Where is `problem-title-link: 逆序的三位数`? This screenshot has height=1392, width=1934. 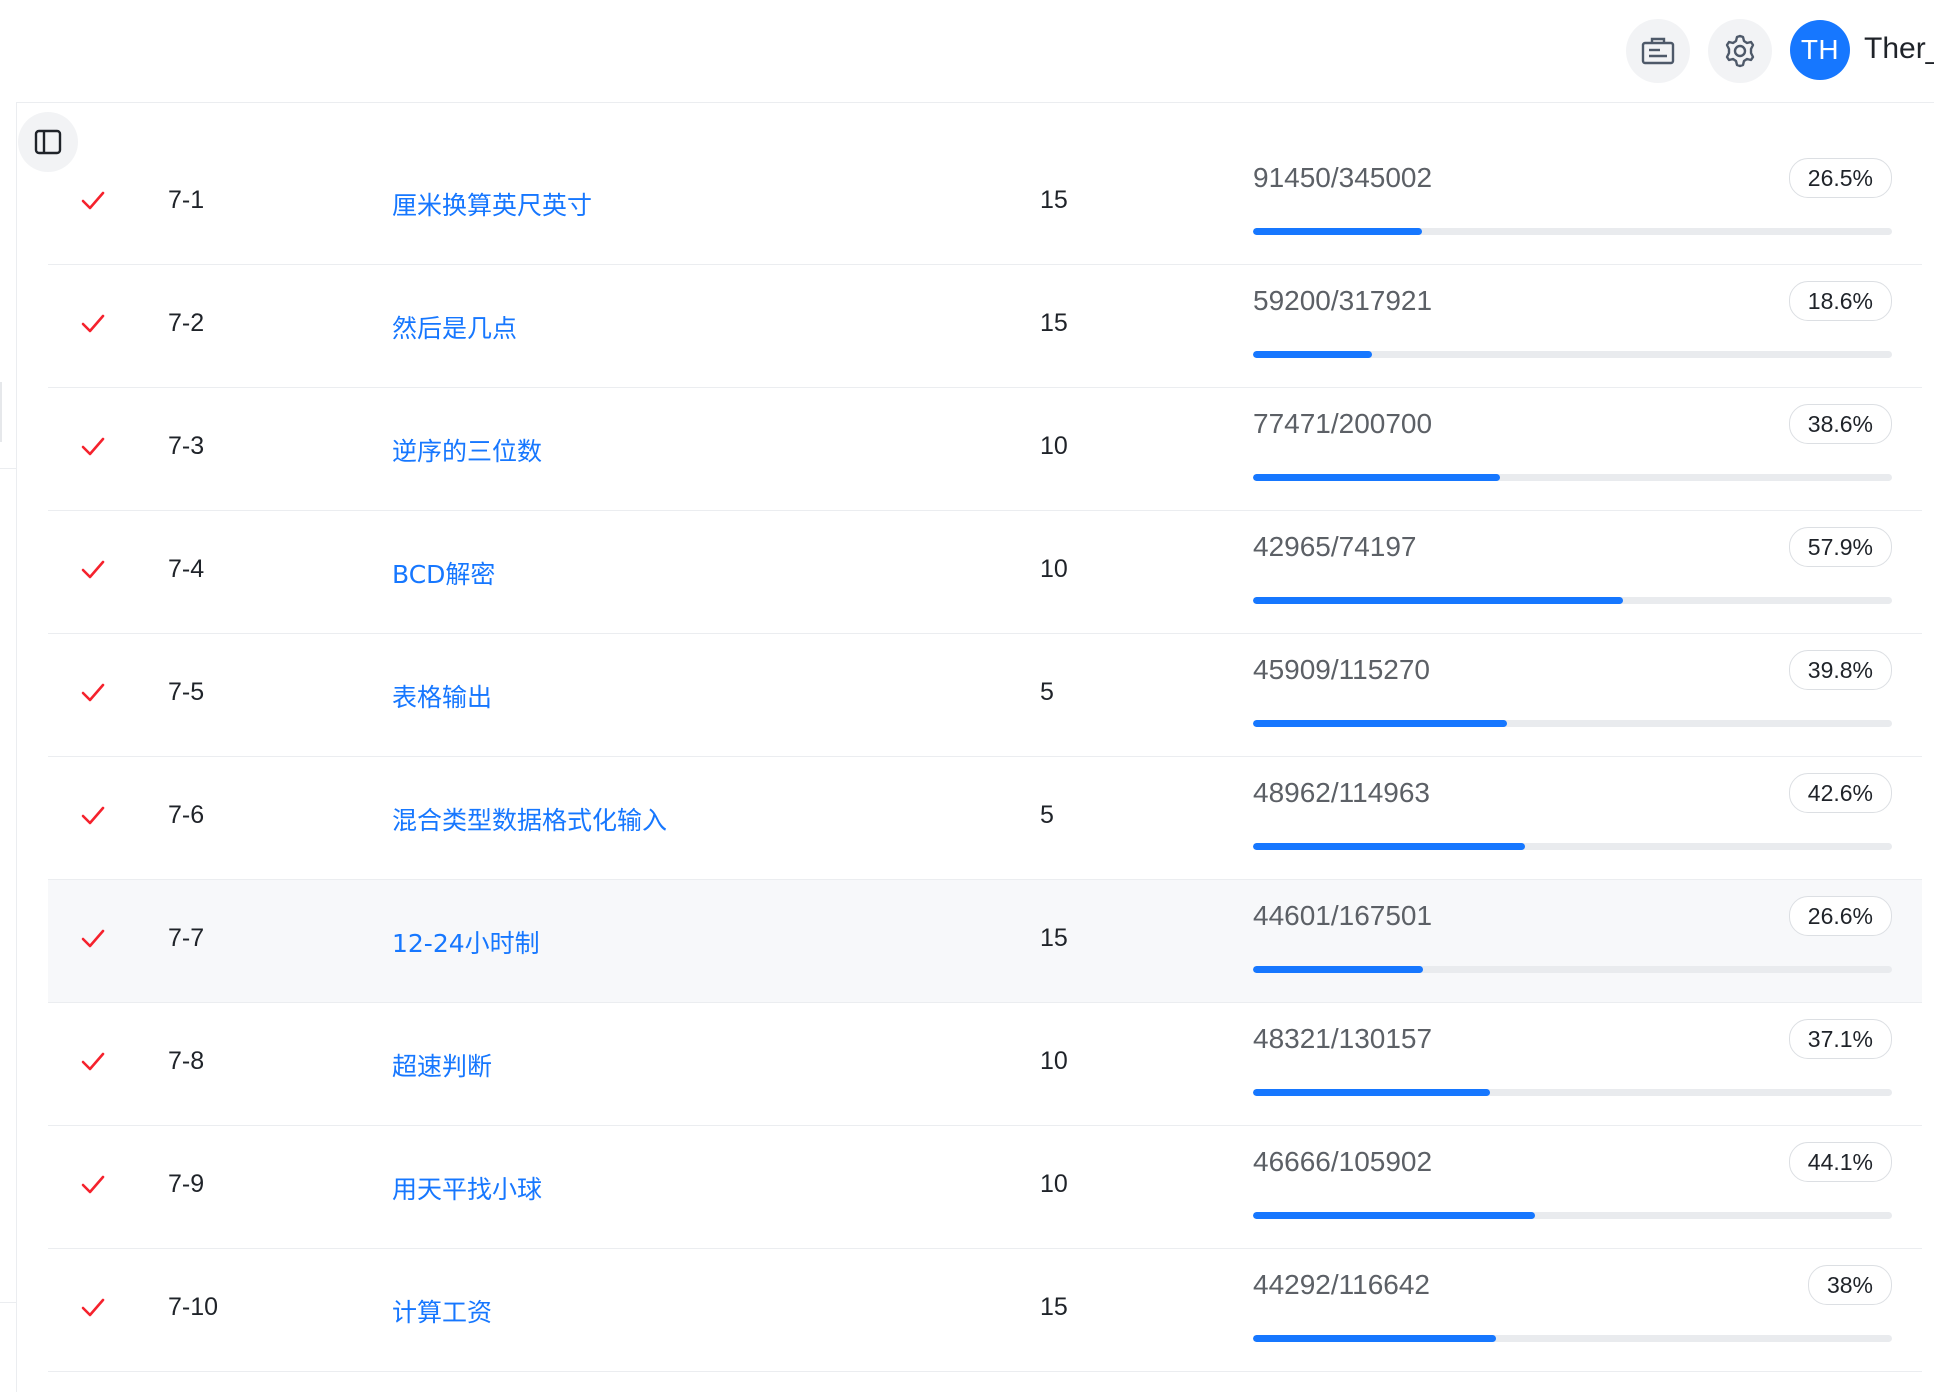 problem-title-link: 逆序的三位数 is located at coordinates (467, 450).